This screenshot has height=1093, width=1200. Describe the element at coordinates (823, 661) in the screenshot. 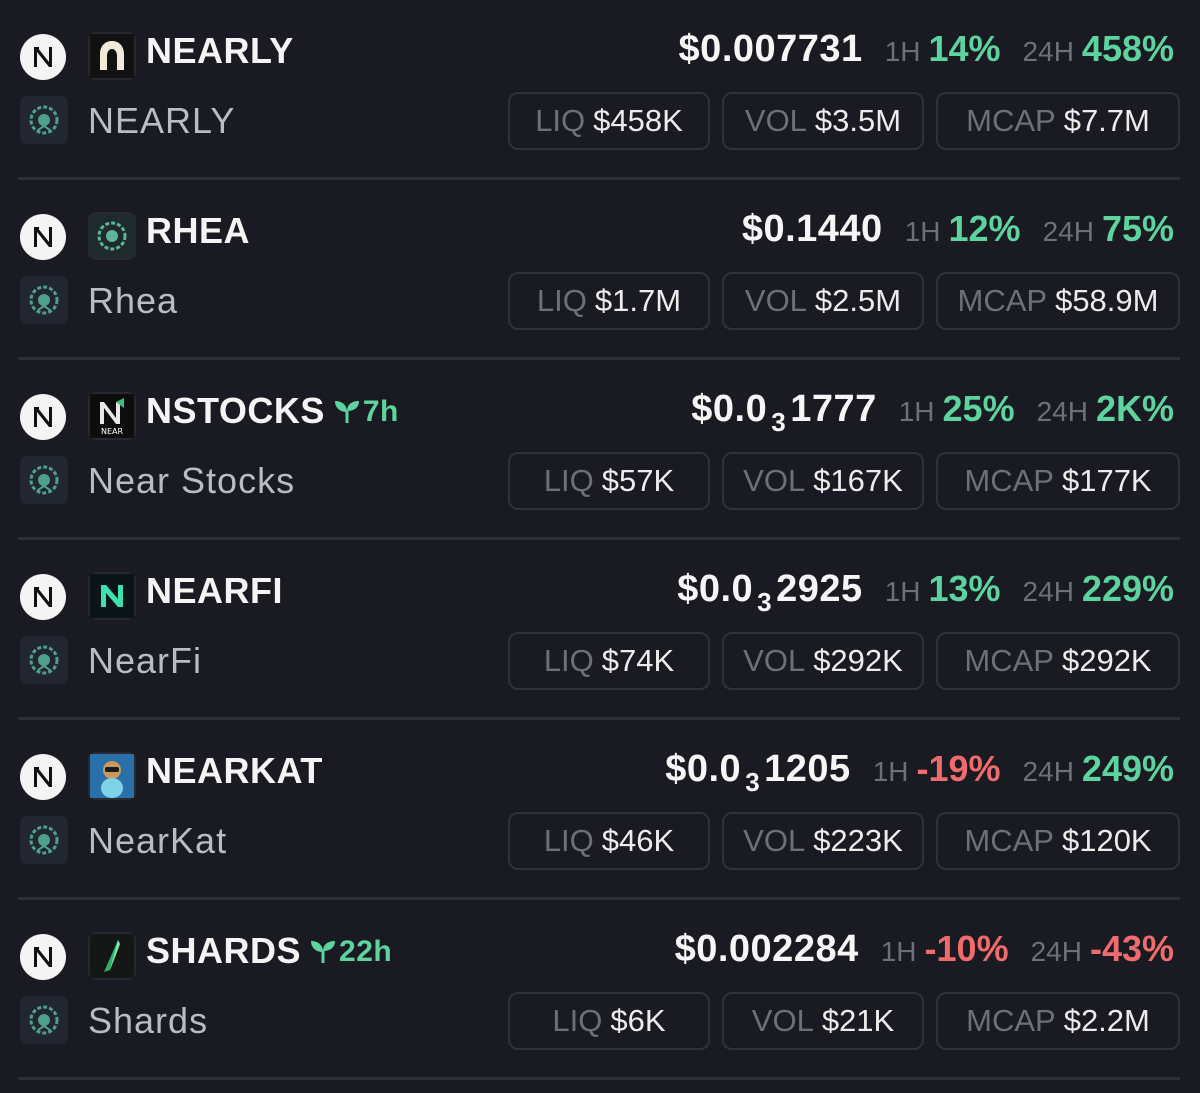

I see `volume-pill: VOL $292K` at that location.